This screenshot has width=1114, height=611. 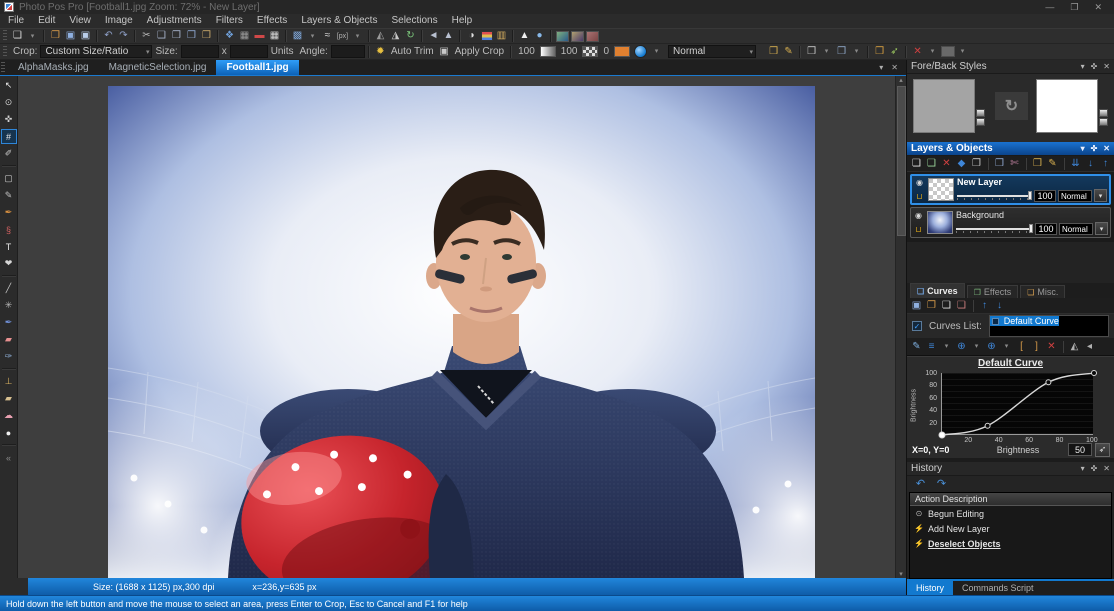 I want to click on crop-to-selection-button: ❖, so click(x=229, y=36).